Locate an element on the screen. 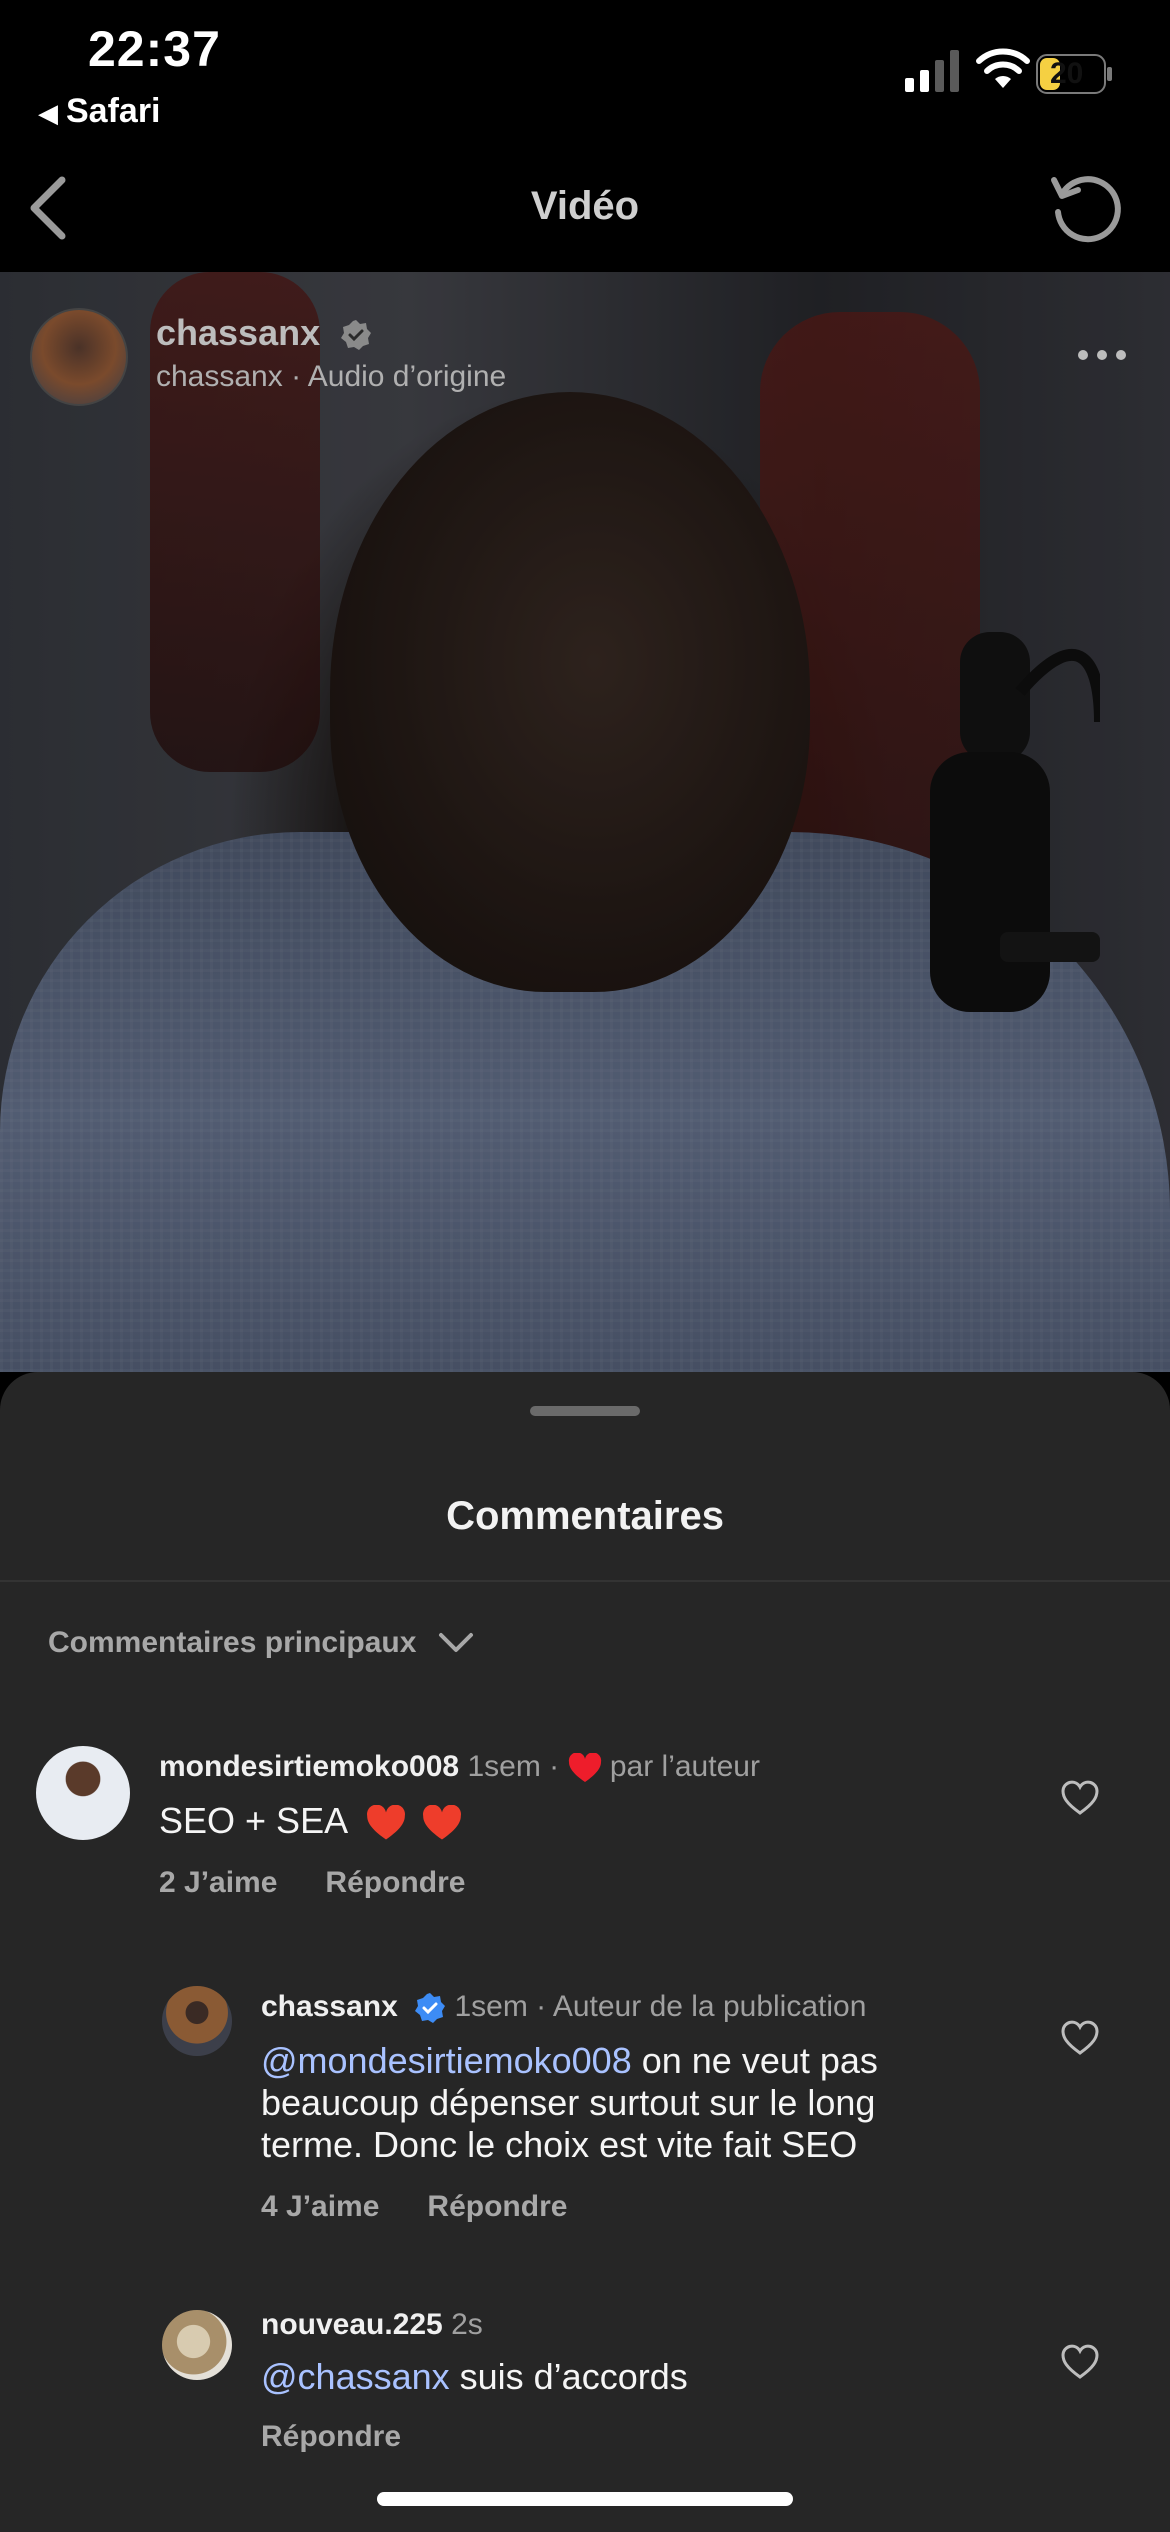  comment-meta: chassanx 1sem · Auteur de la publication is located at coordinates (563, 2007).